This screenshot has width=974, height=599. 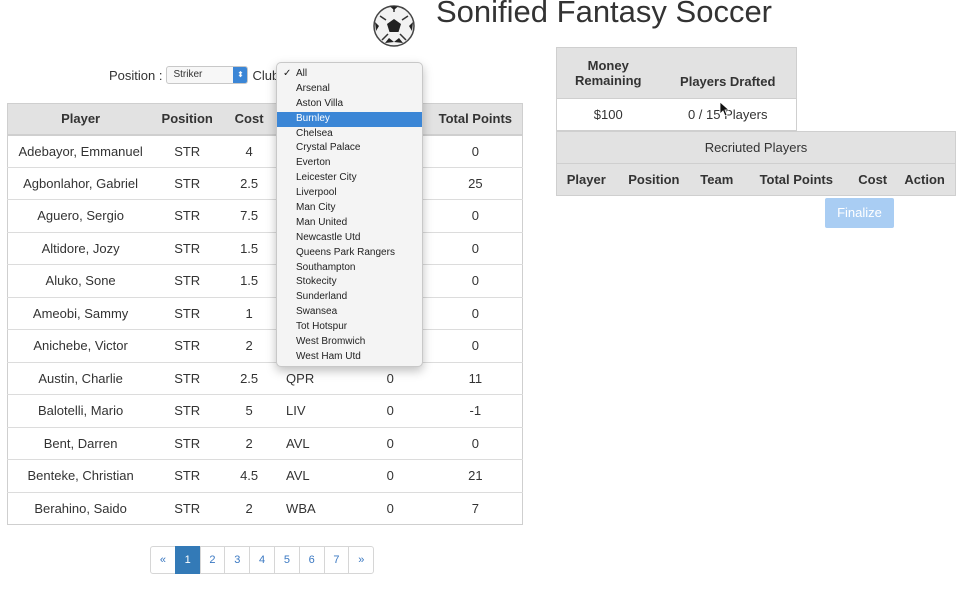 What do you see at coordinates (349, 89) in the screenshot?
I see `club-option-arsenal: Arsenal` at bounding box center [349, 89].